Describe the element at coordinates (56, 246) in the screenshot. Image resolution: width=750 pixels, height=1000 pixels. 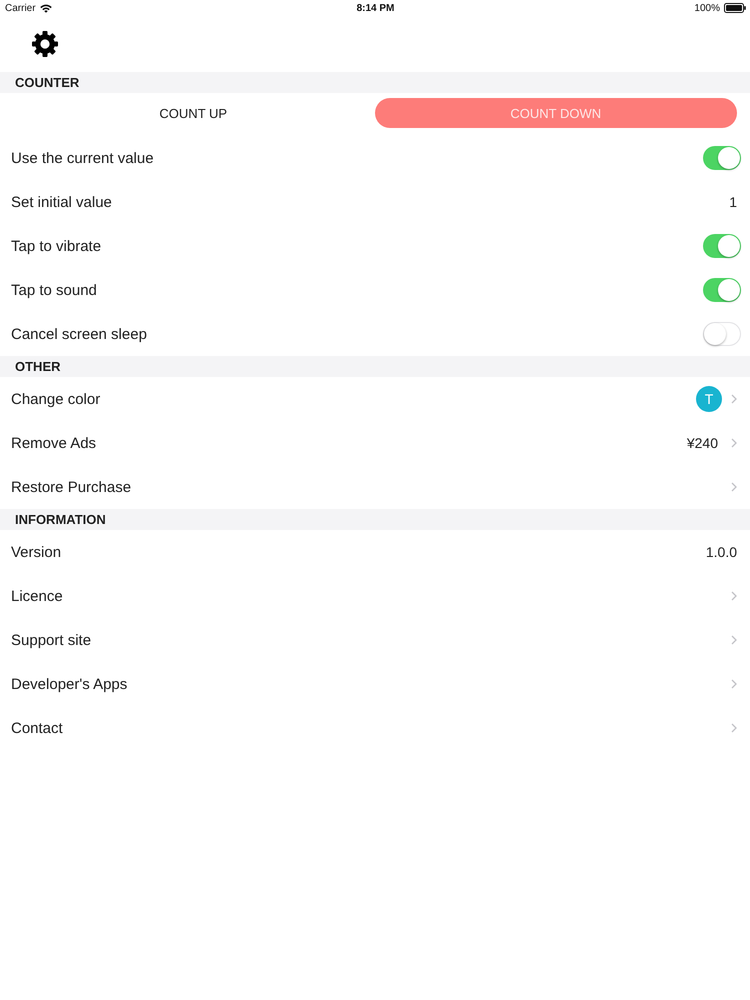
I see `row-label: Tap to vibrate` at that location.